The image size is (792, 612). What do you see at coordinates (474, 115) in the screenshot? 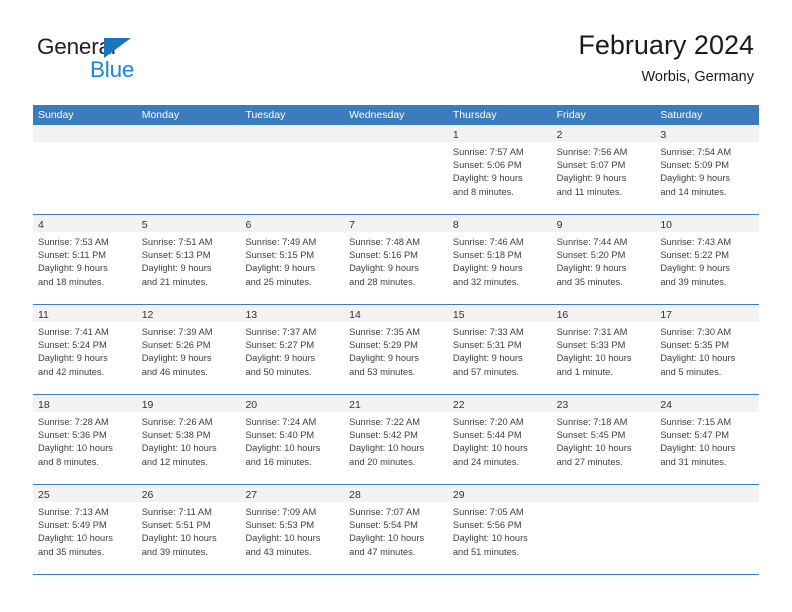
I see `weekday-header-thursday: Thursday` at bounding box center [474, 115].